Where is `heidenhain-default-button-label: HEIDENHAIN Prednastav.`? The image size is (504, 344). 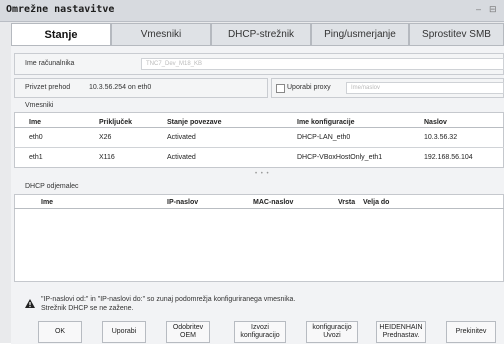
heidenhain-default-button-label: HEIDENHAIN Prednastav. is located at coordinates (401, 331).